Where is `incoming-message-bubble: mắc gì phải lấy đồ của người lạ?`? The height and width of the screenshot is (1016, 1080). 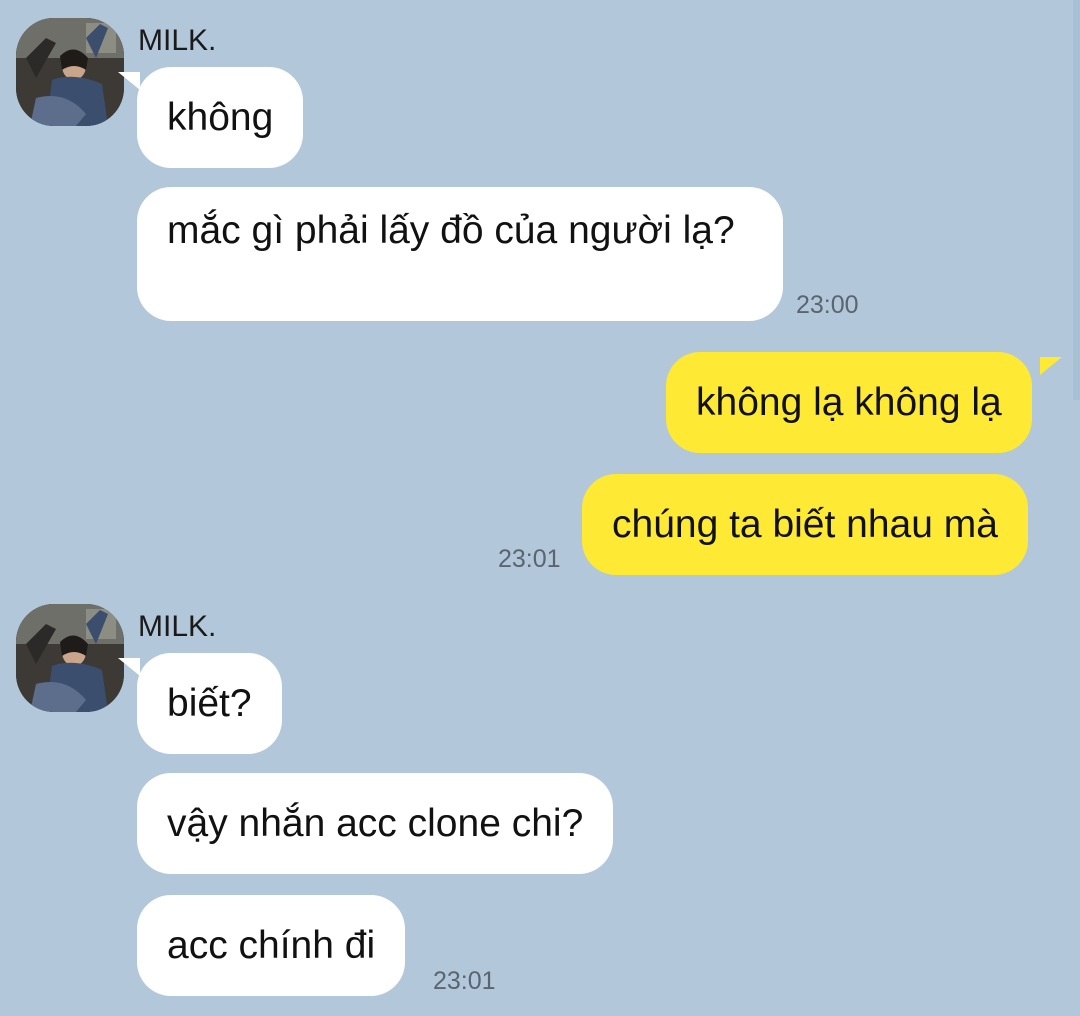 incoming-message-bubble: mắc gì phải lấy đồ của người lạ? is located at coordinates (460, 254).